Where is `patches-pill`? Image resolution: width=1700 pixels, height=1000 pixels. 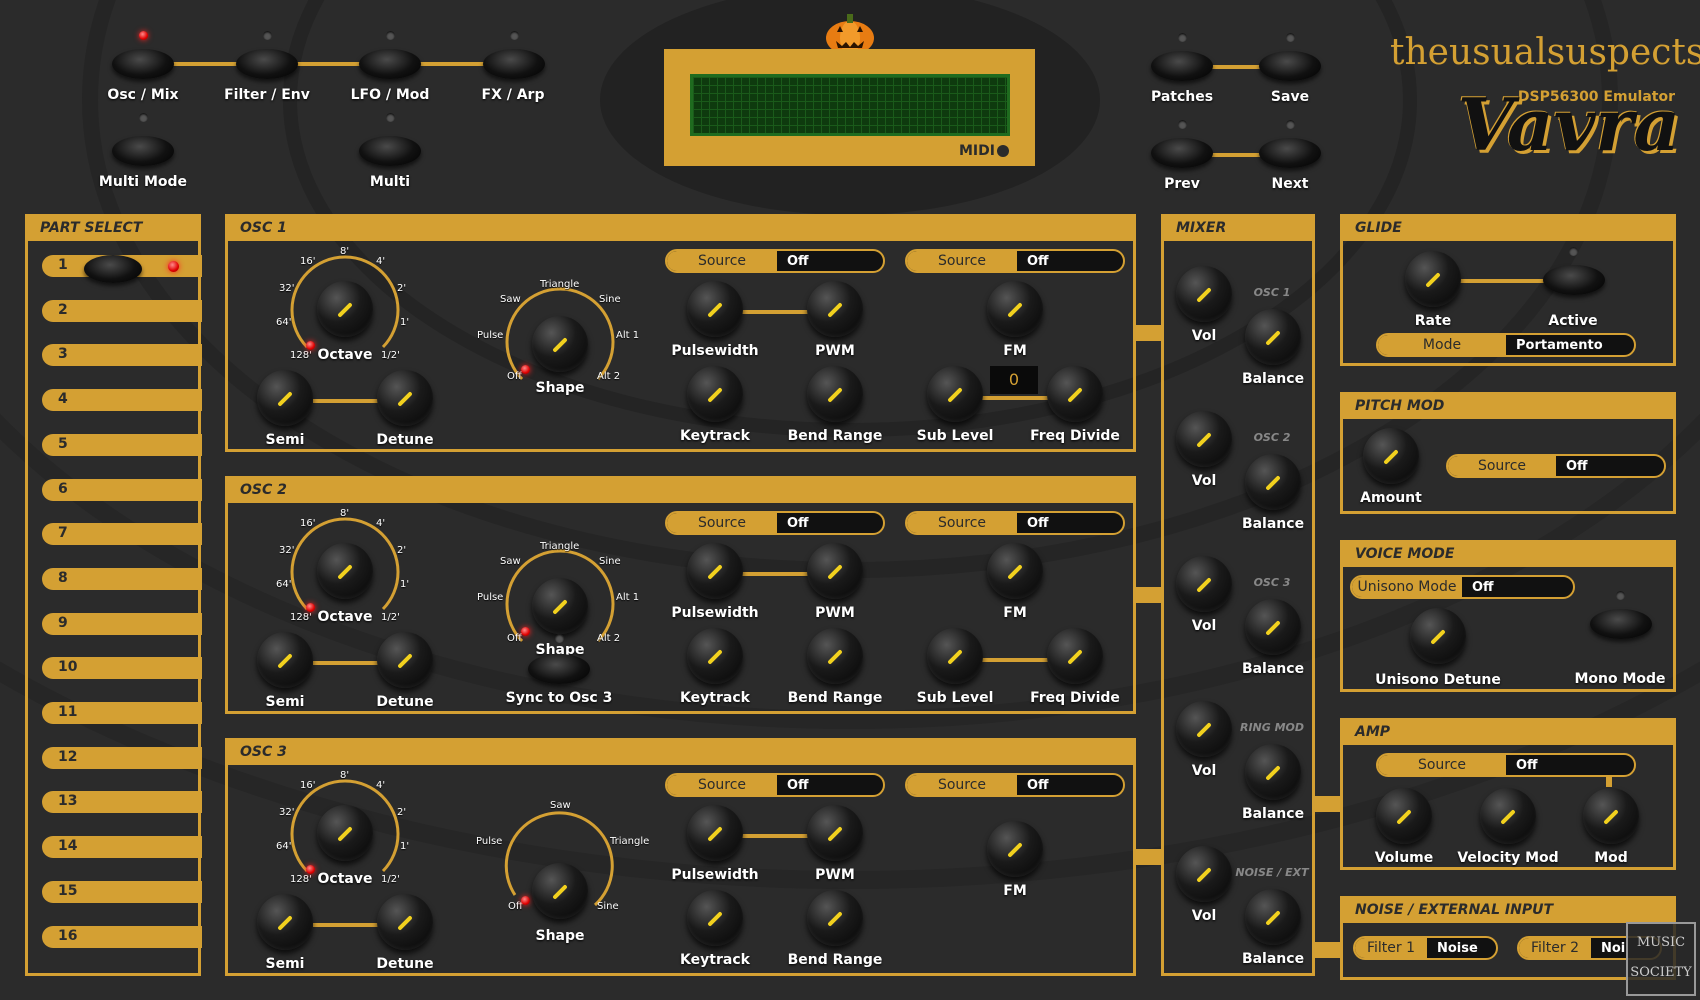 patches-pill is located at coordinates (1182, 66).